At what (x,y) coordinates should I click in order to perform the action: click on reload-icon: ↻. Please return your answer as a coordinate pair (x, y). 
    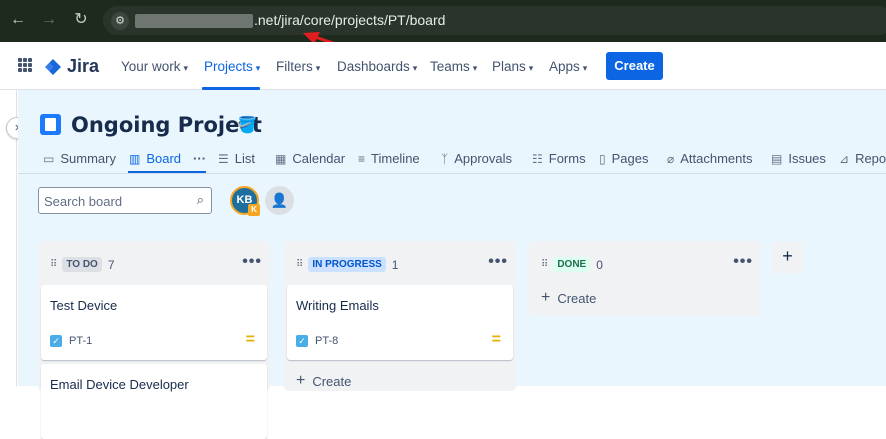
    Looking at the image, I should click on (81, 20).